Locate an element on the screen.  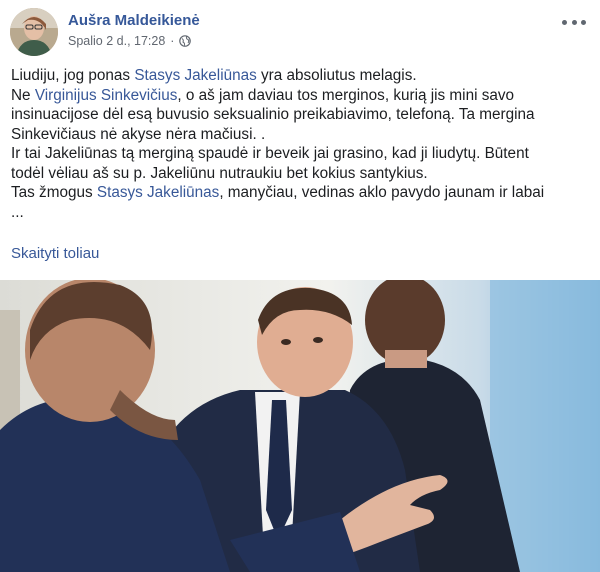
post-meta: Spalio 2 d., 17:28 · is located at coordinates (130, 41).